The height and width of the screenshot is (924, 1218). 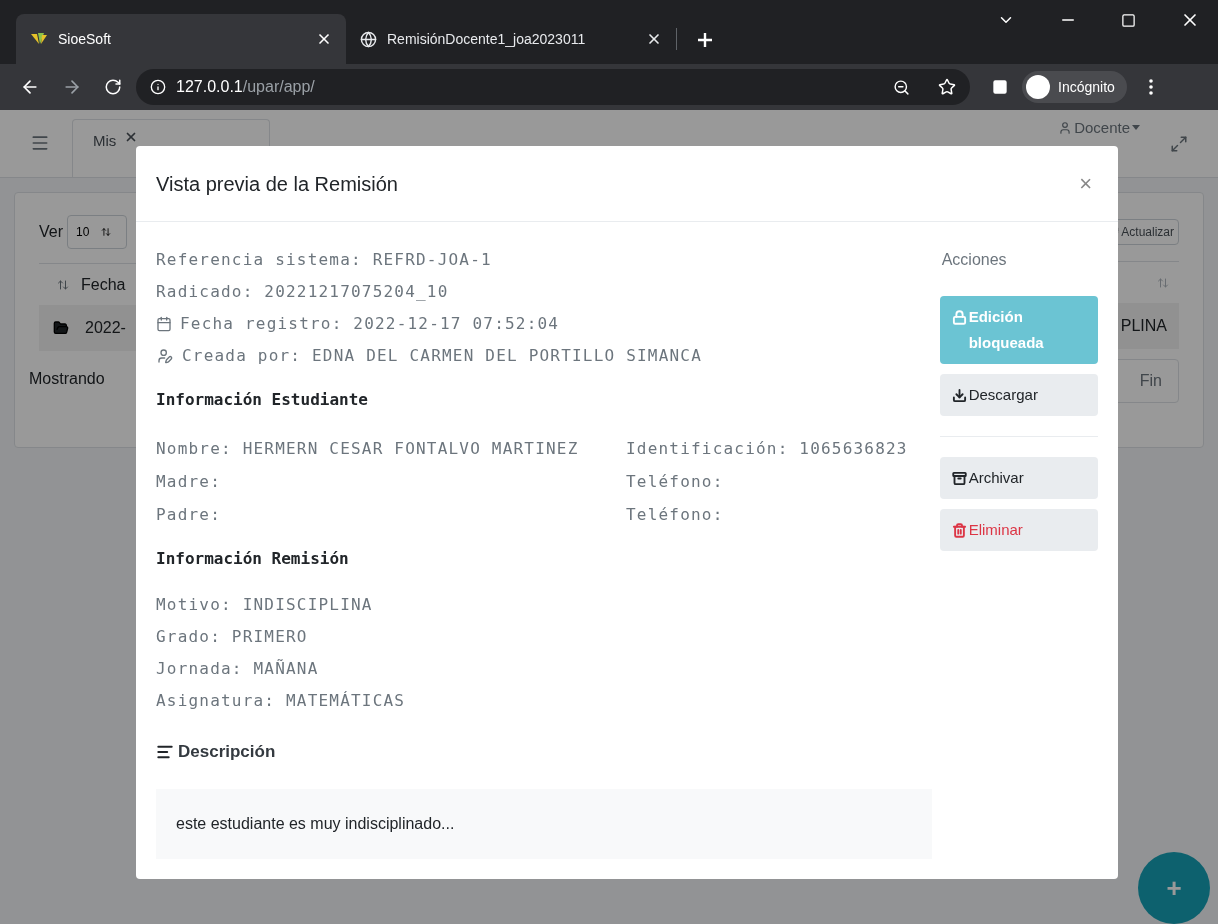 I want to click on field-text: Jornada: MAÑANA, so click(x=238, y=669).